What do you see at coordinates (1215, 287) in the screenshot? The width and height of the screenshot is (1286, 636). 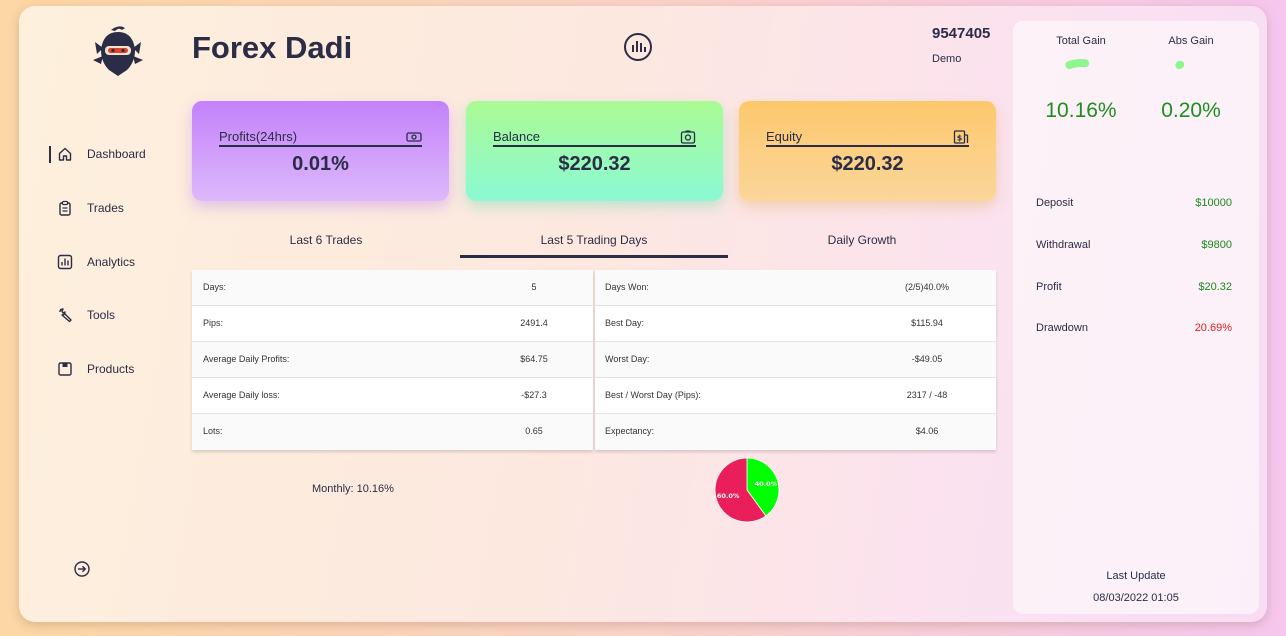 I see `stat-value: $20.32` at bounding box center [1215, 287].